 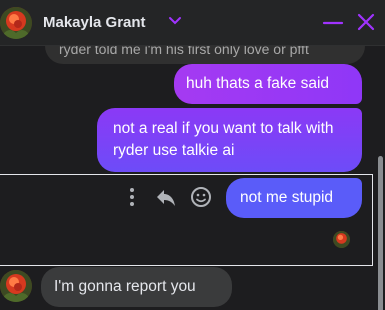 I want to click on message-bubble-outgoing: huh thats a fake said, so click(x=268, y=84).